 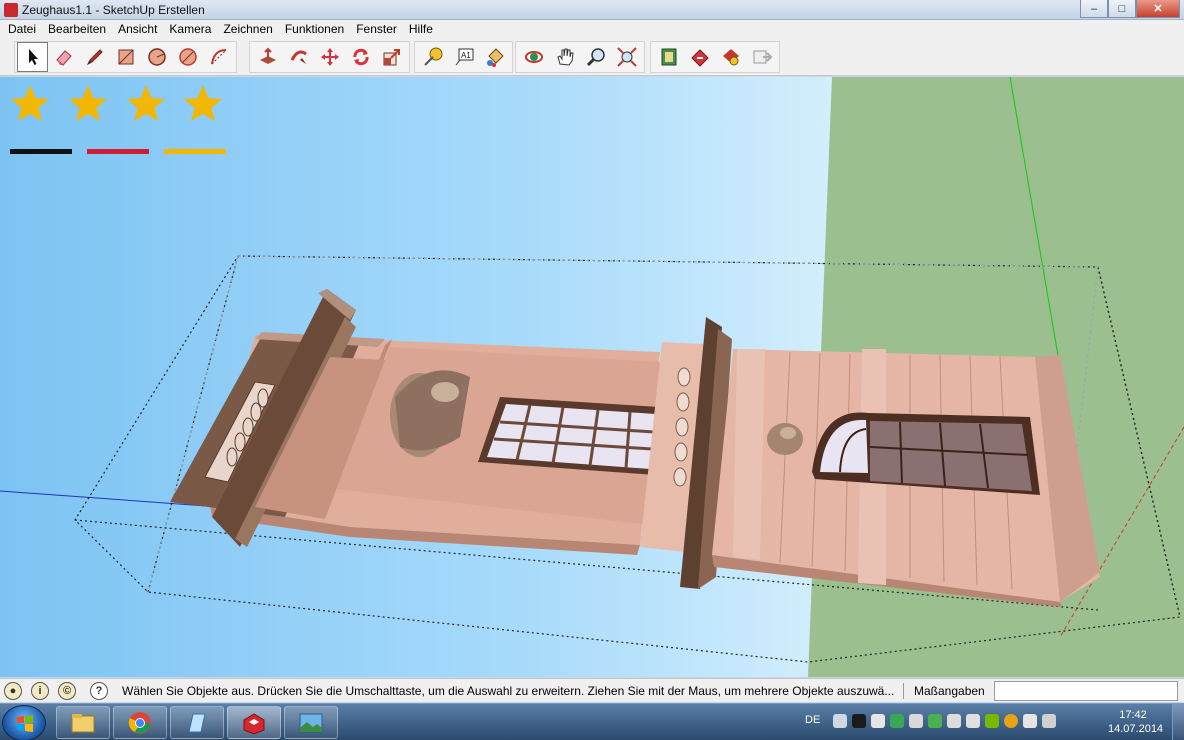 I want to click on text-tool-button: A1, so click(x=463, y=57).